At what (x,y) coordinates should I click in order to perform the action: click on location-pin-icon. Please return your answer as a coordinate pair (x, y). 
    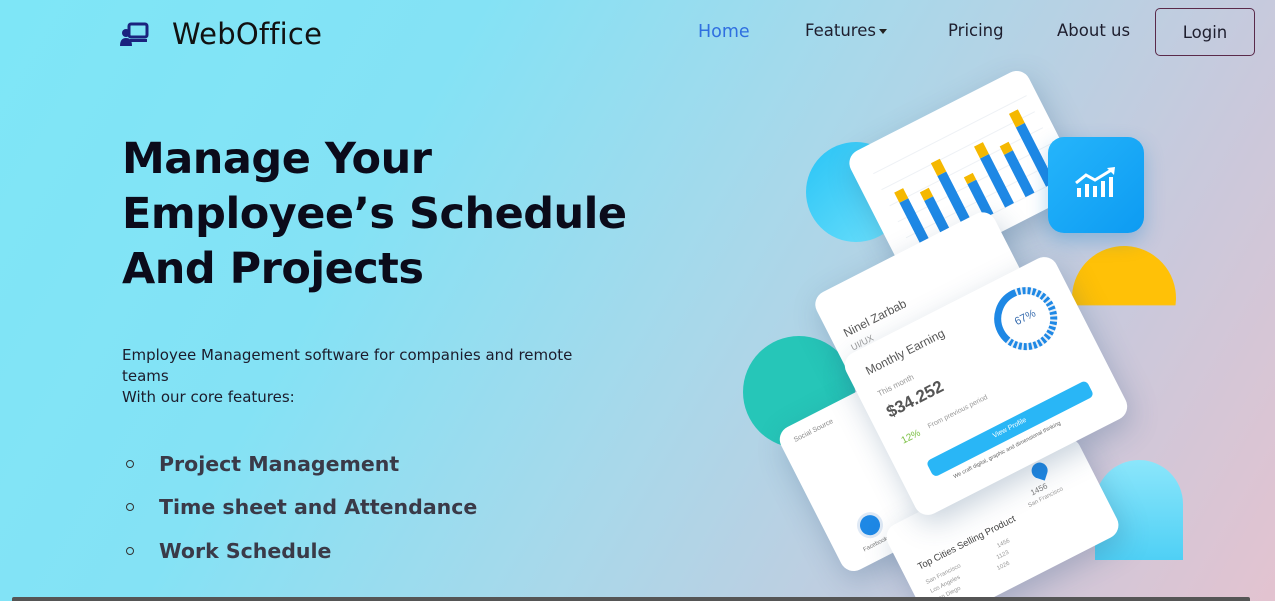
    Looking at the image, I should click on (1039, 470).